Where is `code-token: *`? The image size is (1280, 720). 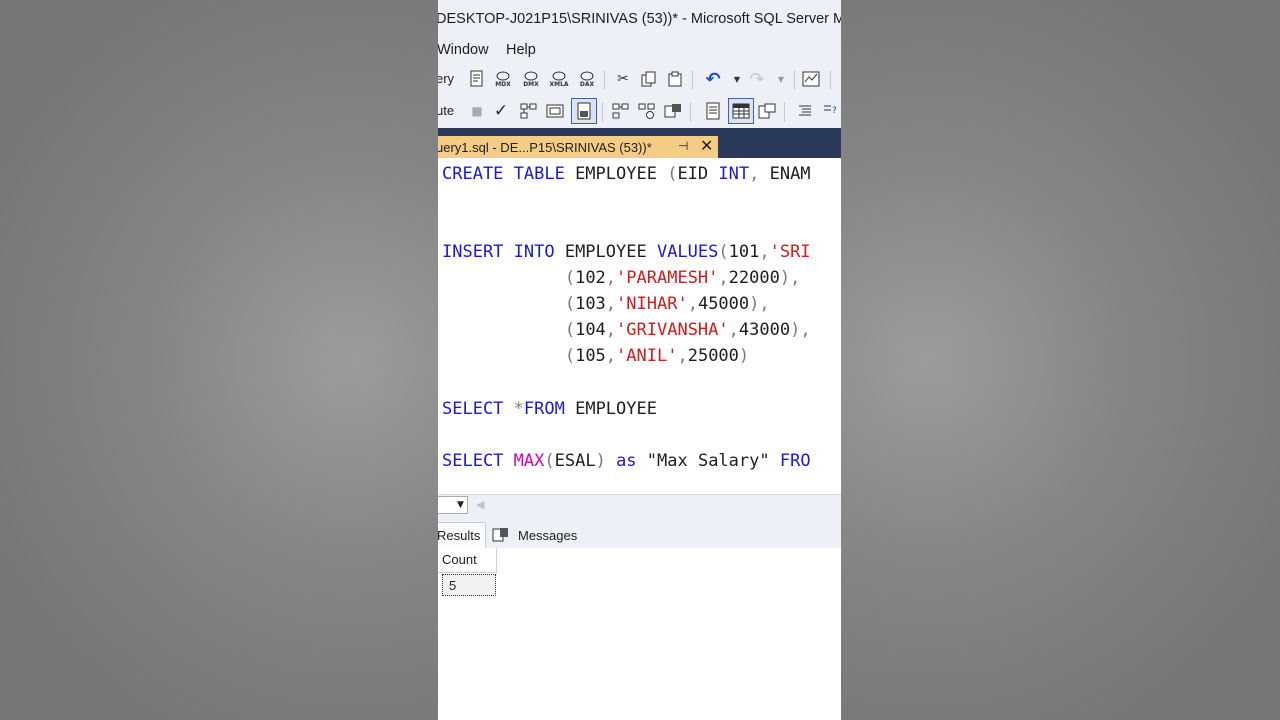
code-token: * is located at coordinates (518, 409).